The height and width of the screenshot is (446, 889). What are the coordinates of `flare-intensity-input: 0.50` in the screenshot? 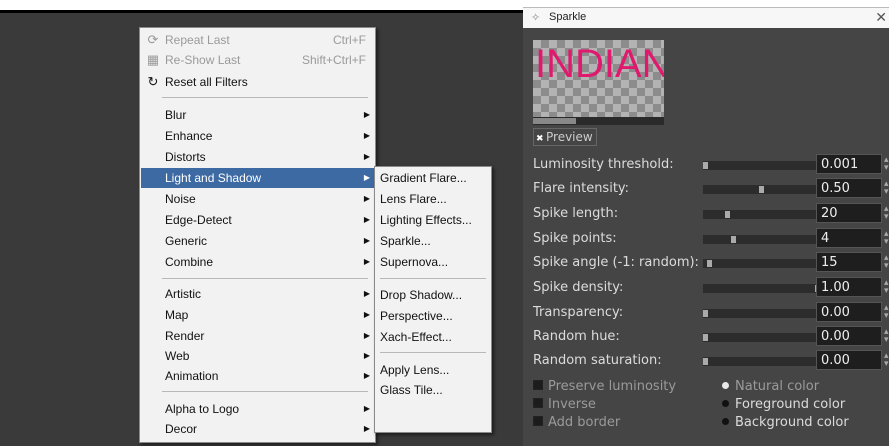 It's located at (849, 188).